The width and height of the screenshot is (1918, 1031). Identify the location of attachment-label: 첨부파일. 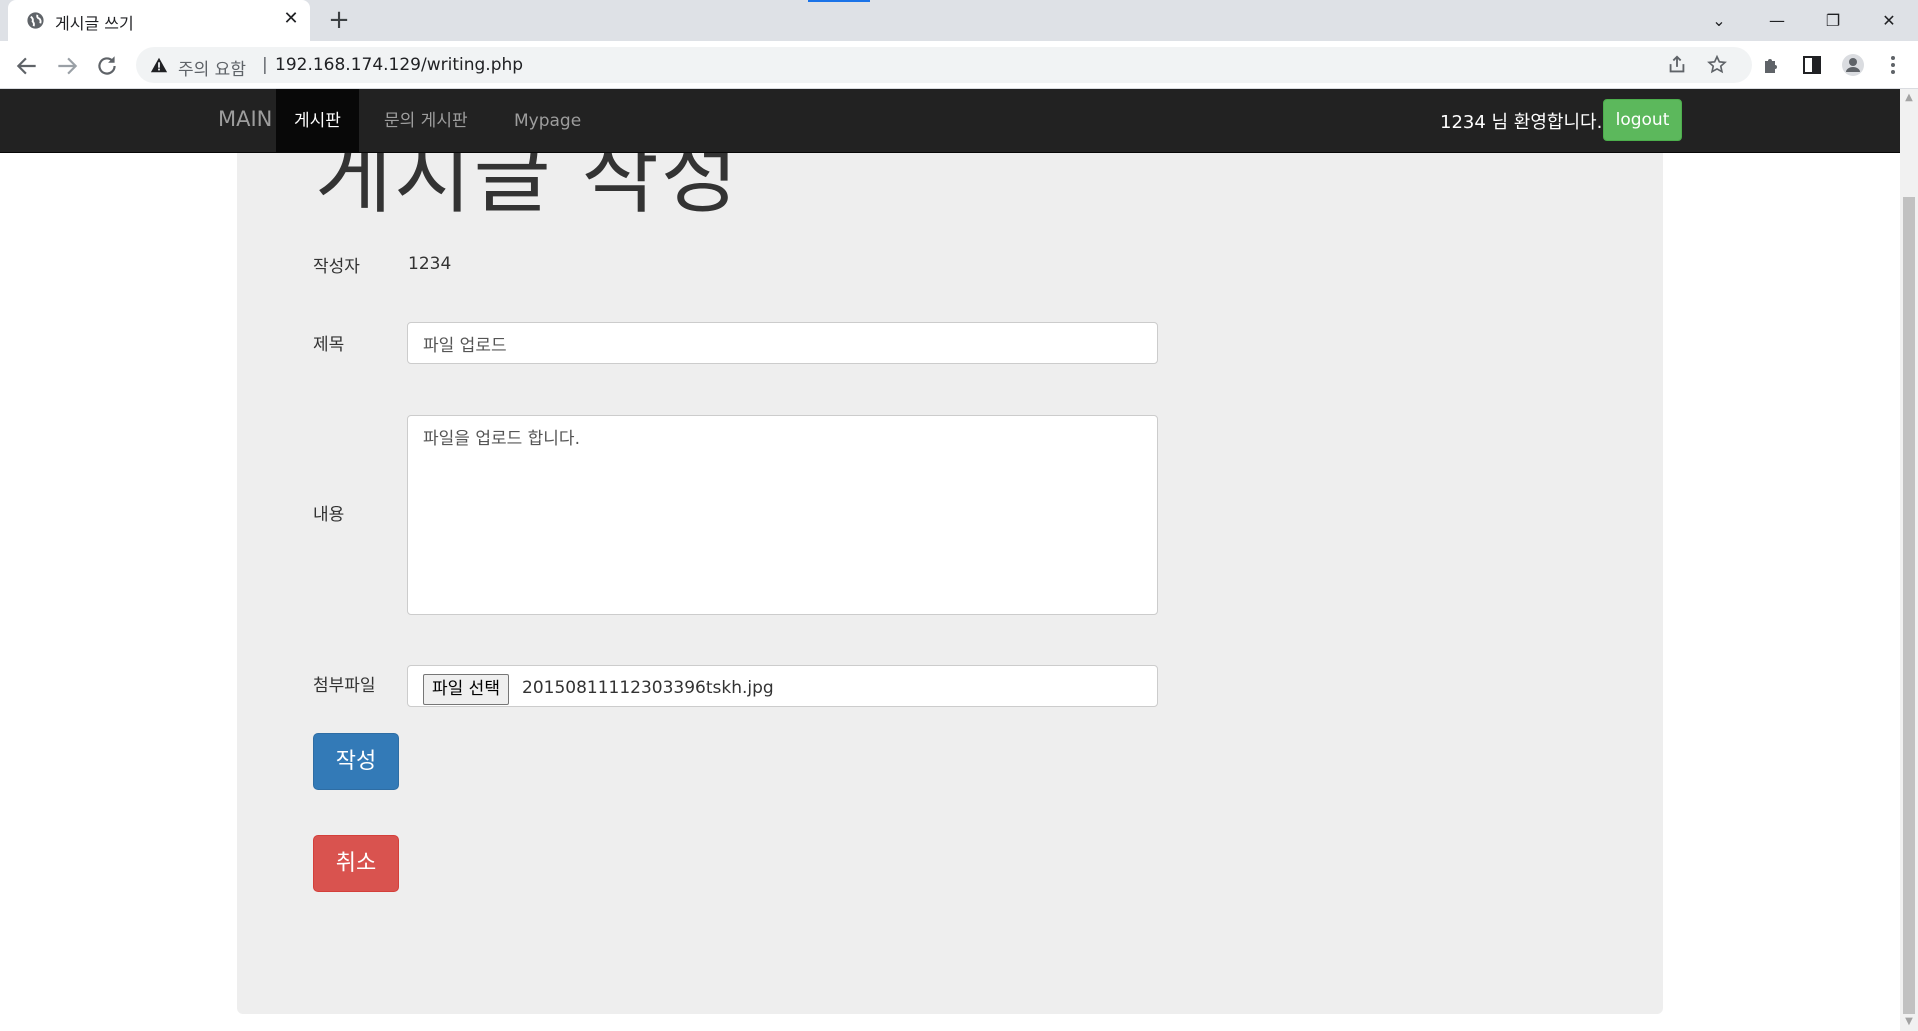
(344, 686).